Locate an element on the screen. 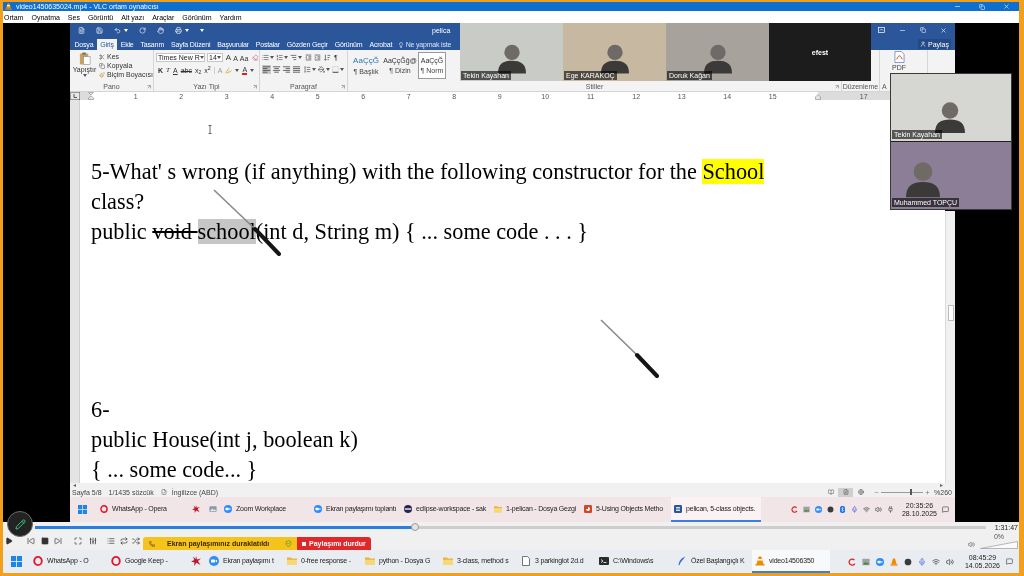 The width and height of the screenshot is (1024, 576). folder-icon is located at coordinates (448, 560).